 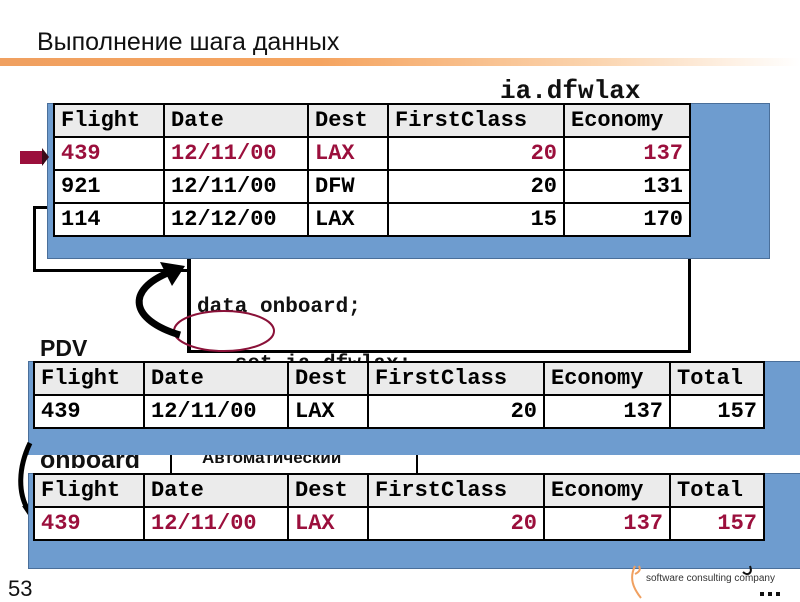 I want to click on table-row: 921 12/11/00 DFW 20 131, so click(x=372, y=186).